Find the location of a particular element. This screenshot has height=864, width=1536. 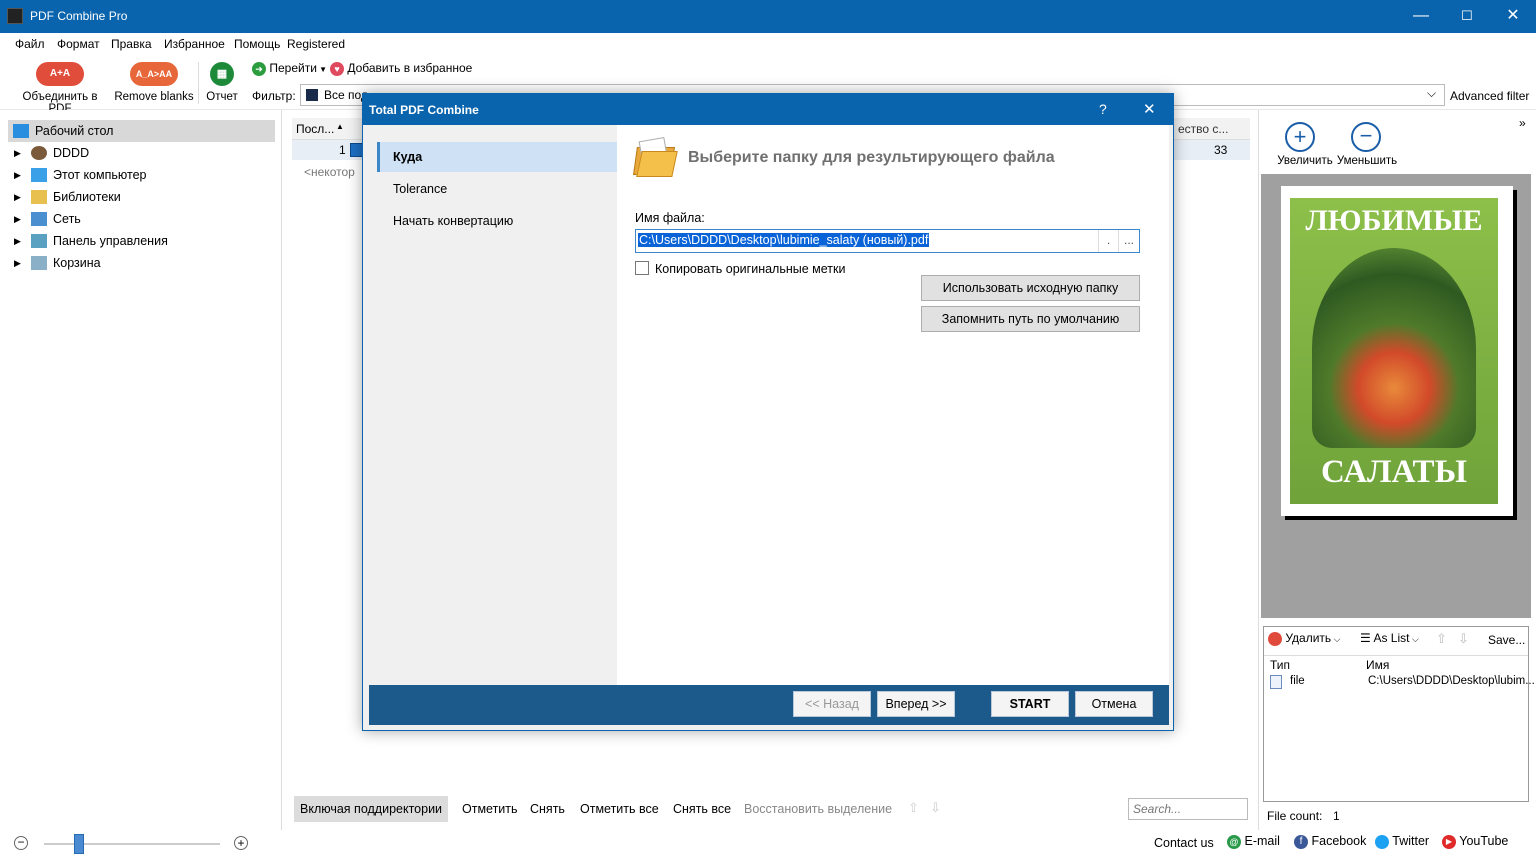

email-icon: @ is located at coordinates (1234, 841).